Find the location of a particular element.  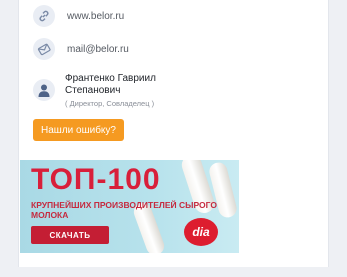

email-row: mail@belor.ru is located at coordinates (81, 49).